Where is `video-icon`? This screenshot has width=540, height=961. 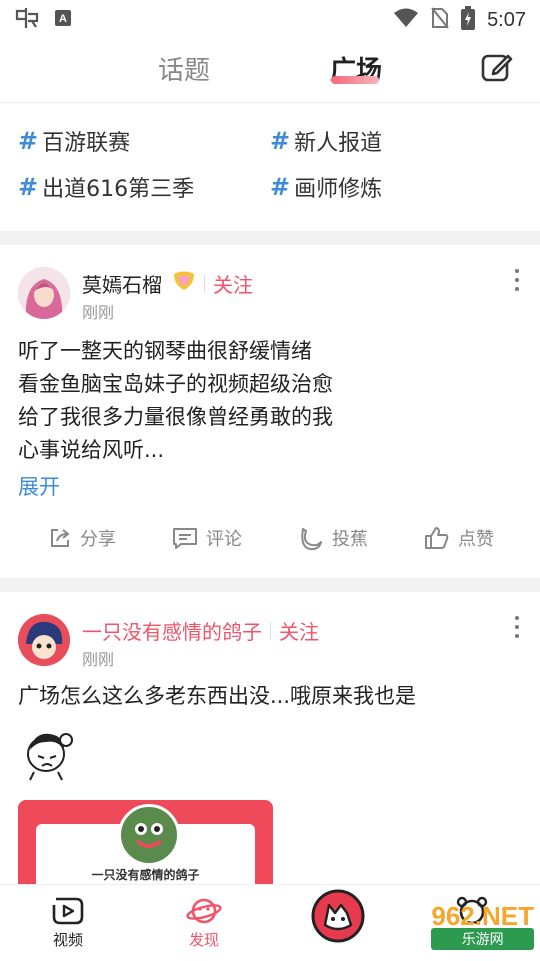
video-icon is located at coordinates (68, 911).